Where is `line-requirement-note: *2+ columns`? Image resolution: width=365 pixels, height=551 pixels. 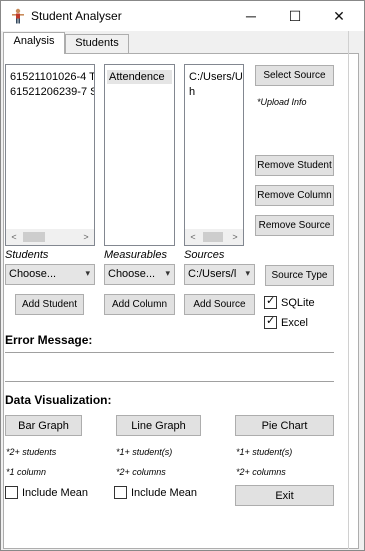
line-requirement-note: *2+ columns is located at coordinates (141, 472).